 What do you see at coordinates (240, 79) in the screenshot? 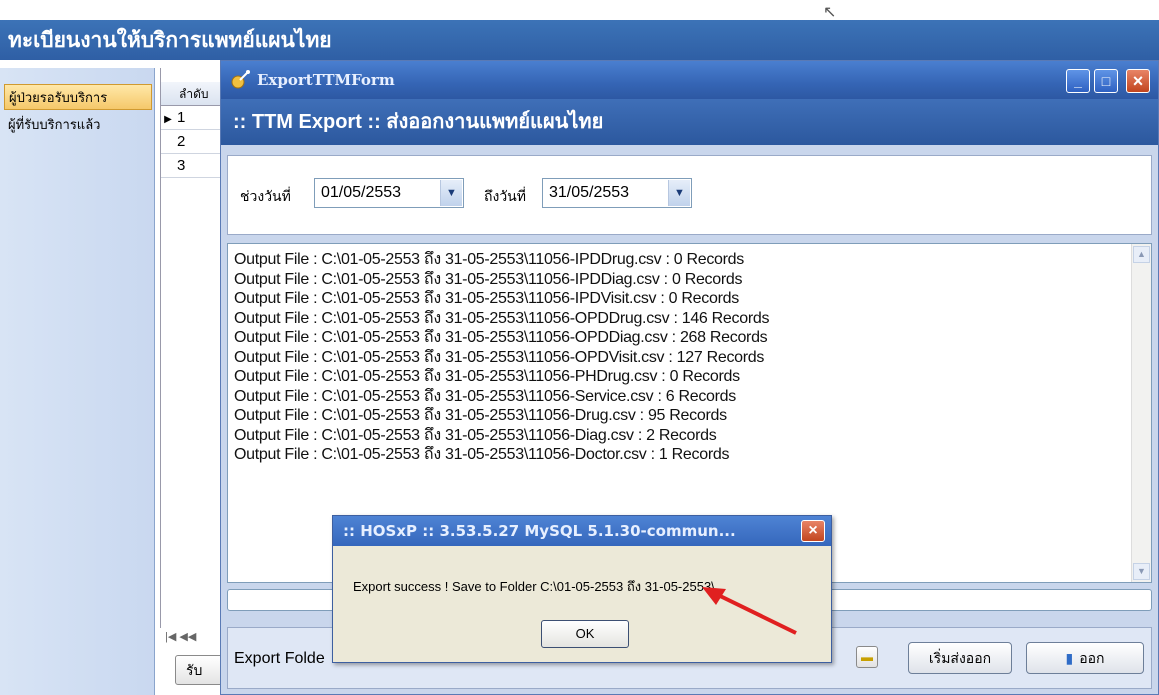
I see `satellite-icon` at bounding box center [240, 79].